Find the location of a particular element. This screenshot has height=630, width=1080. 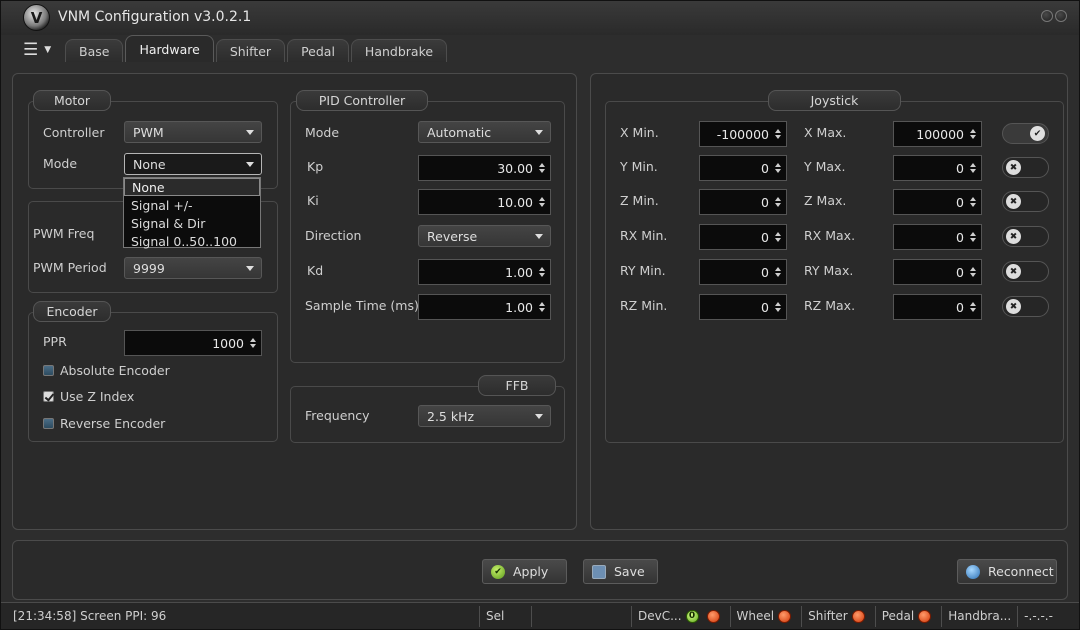

dropdown-option: Signal 0..50..100 is located at coordinates (192, 241).